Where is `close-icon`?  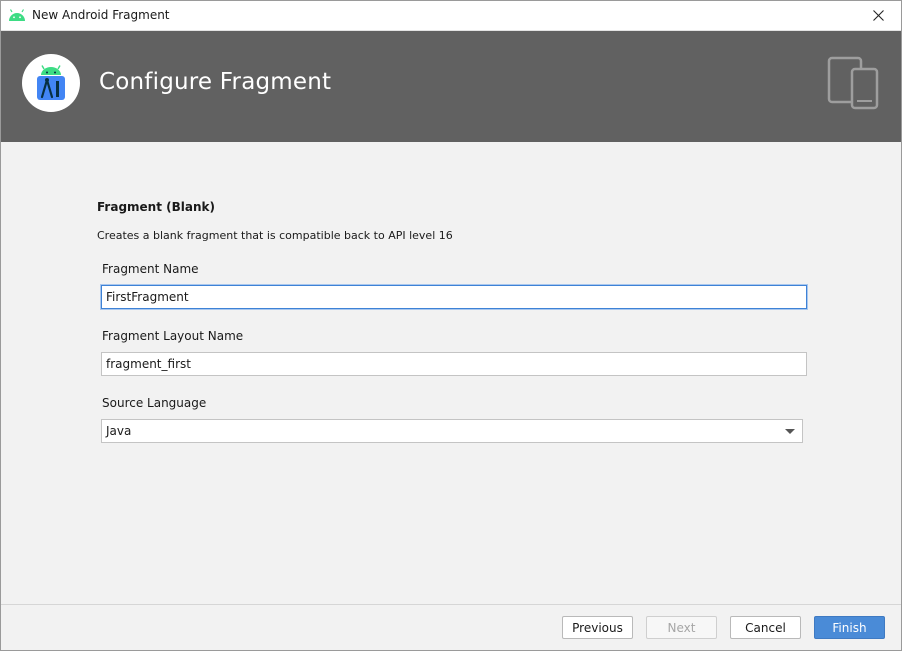
close-icon is located at coordinates (878, 15).